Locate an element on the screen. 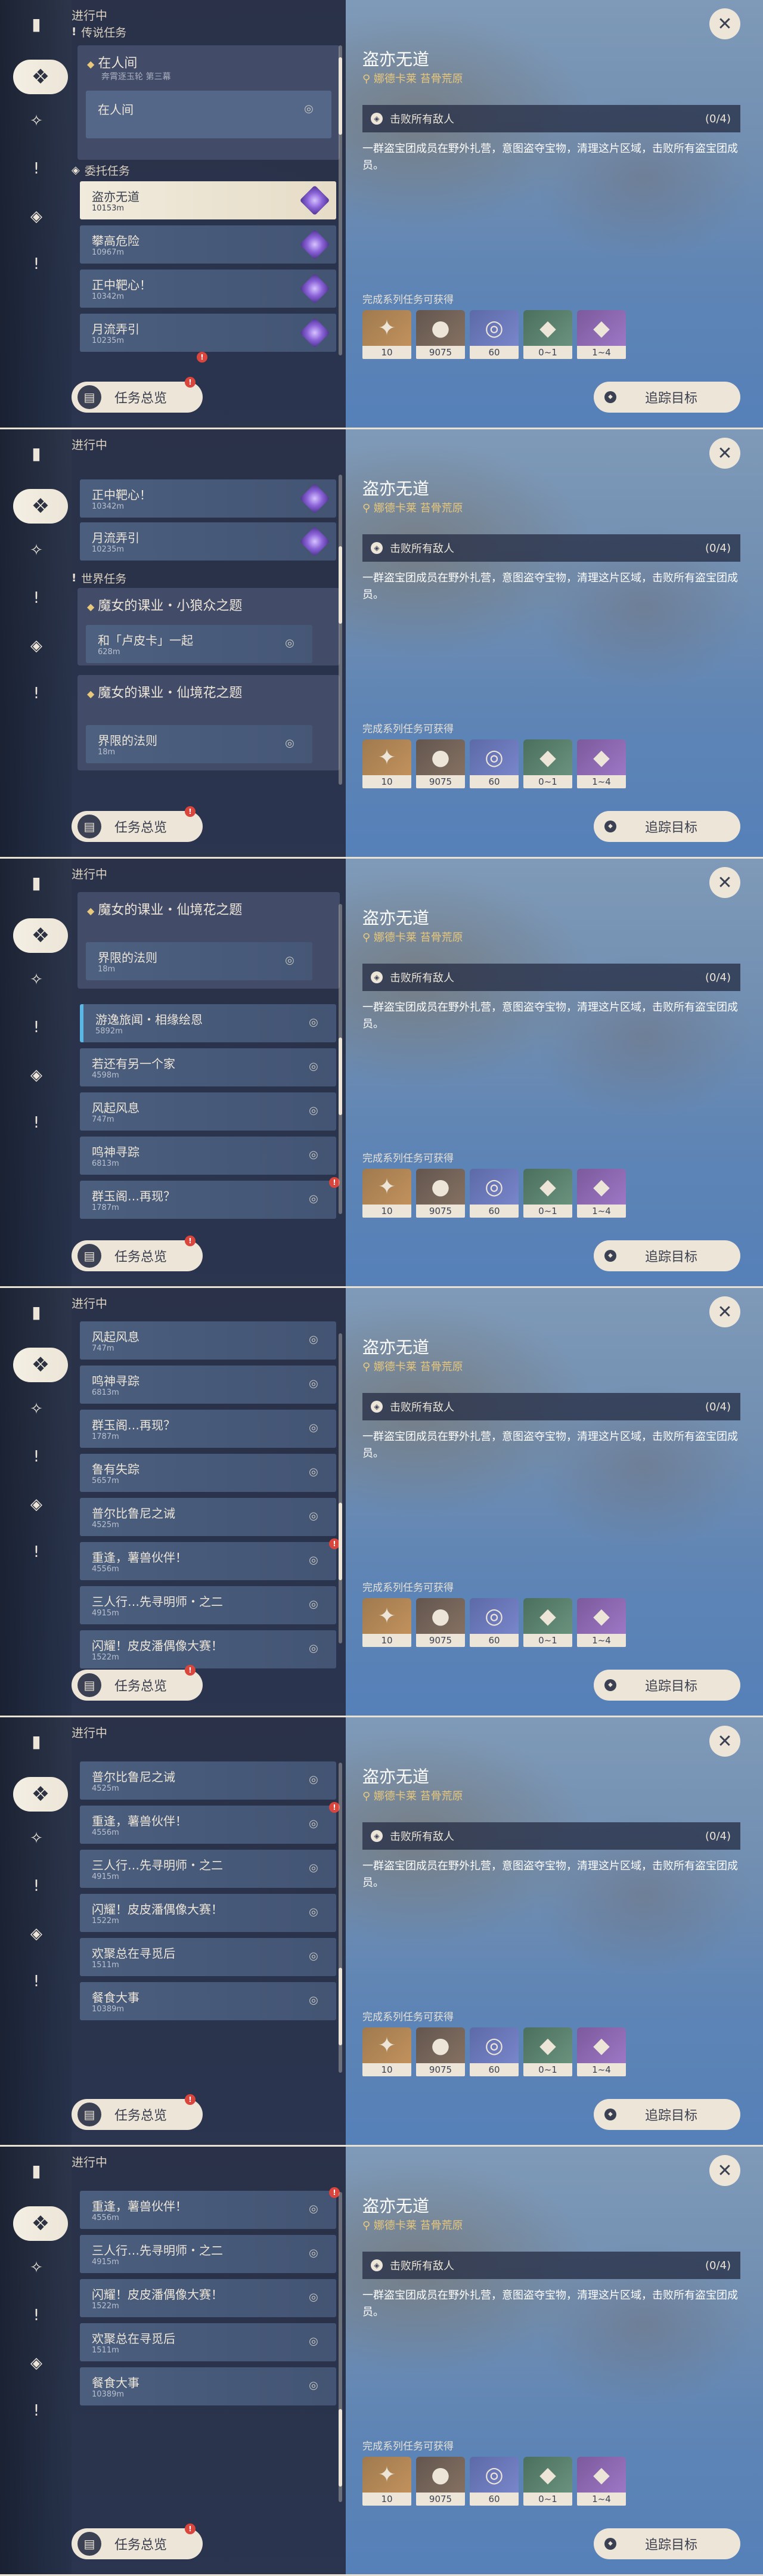  quest-list-item: 攀高危险 10967m is located at coordinates (208, 245).